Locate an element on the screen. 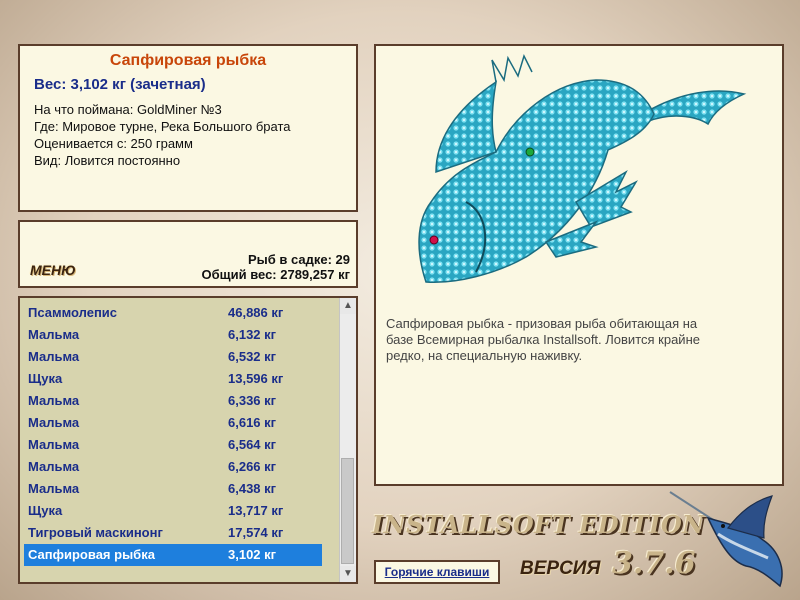 The image size is (800, 600). scroll-up-icon: ▲ is located at coordinates (348, 306).